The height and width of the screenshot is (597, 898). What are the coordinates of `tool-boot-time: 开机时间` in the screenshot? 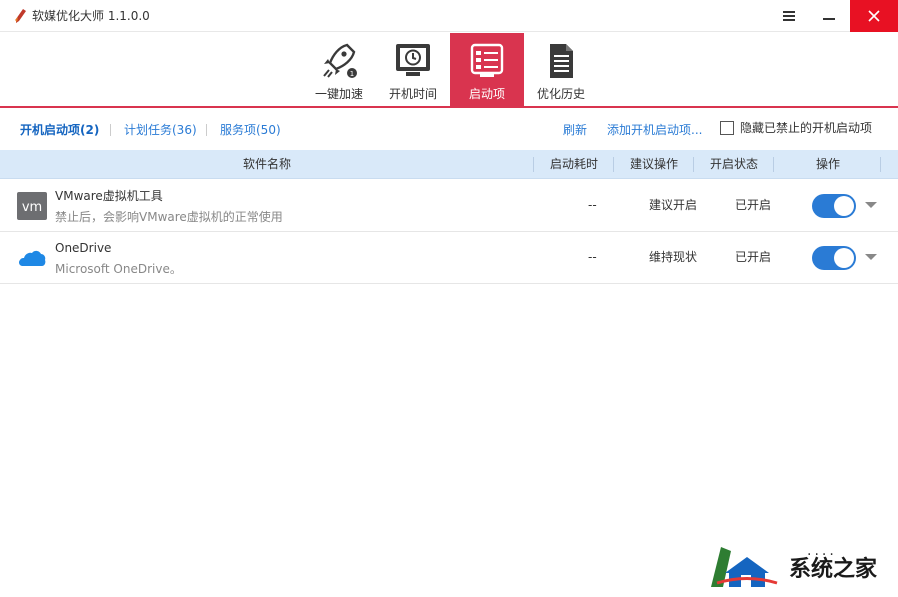 It's located at (413, 69).